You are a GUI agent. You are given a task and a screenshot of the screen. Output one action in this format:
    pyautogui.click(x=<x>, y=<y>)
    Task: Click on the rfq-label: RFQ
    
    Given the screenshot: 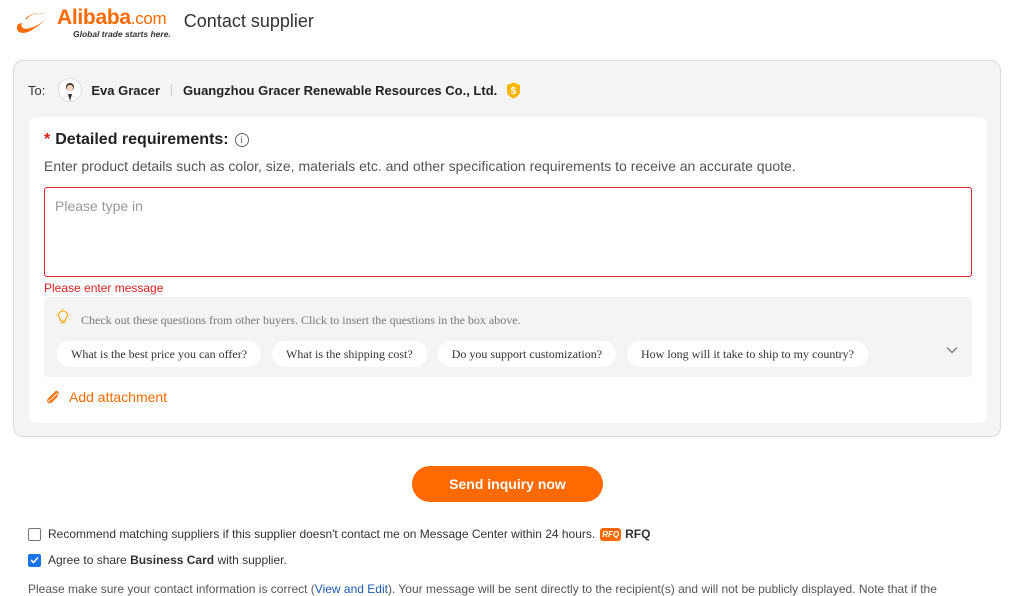 What is the action you would take?
    pyautogui.click(x=637, y=534)
    